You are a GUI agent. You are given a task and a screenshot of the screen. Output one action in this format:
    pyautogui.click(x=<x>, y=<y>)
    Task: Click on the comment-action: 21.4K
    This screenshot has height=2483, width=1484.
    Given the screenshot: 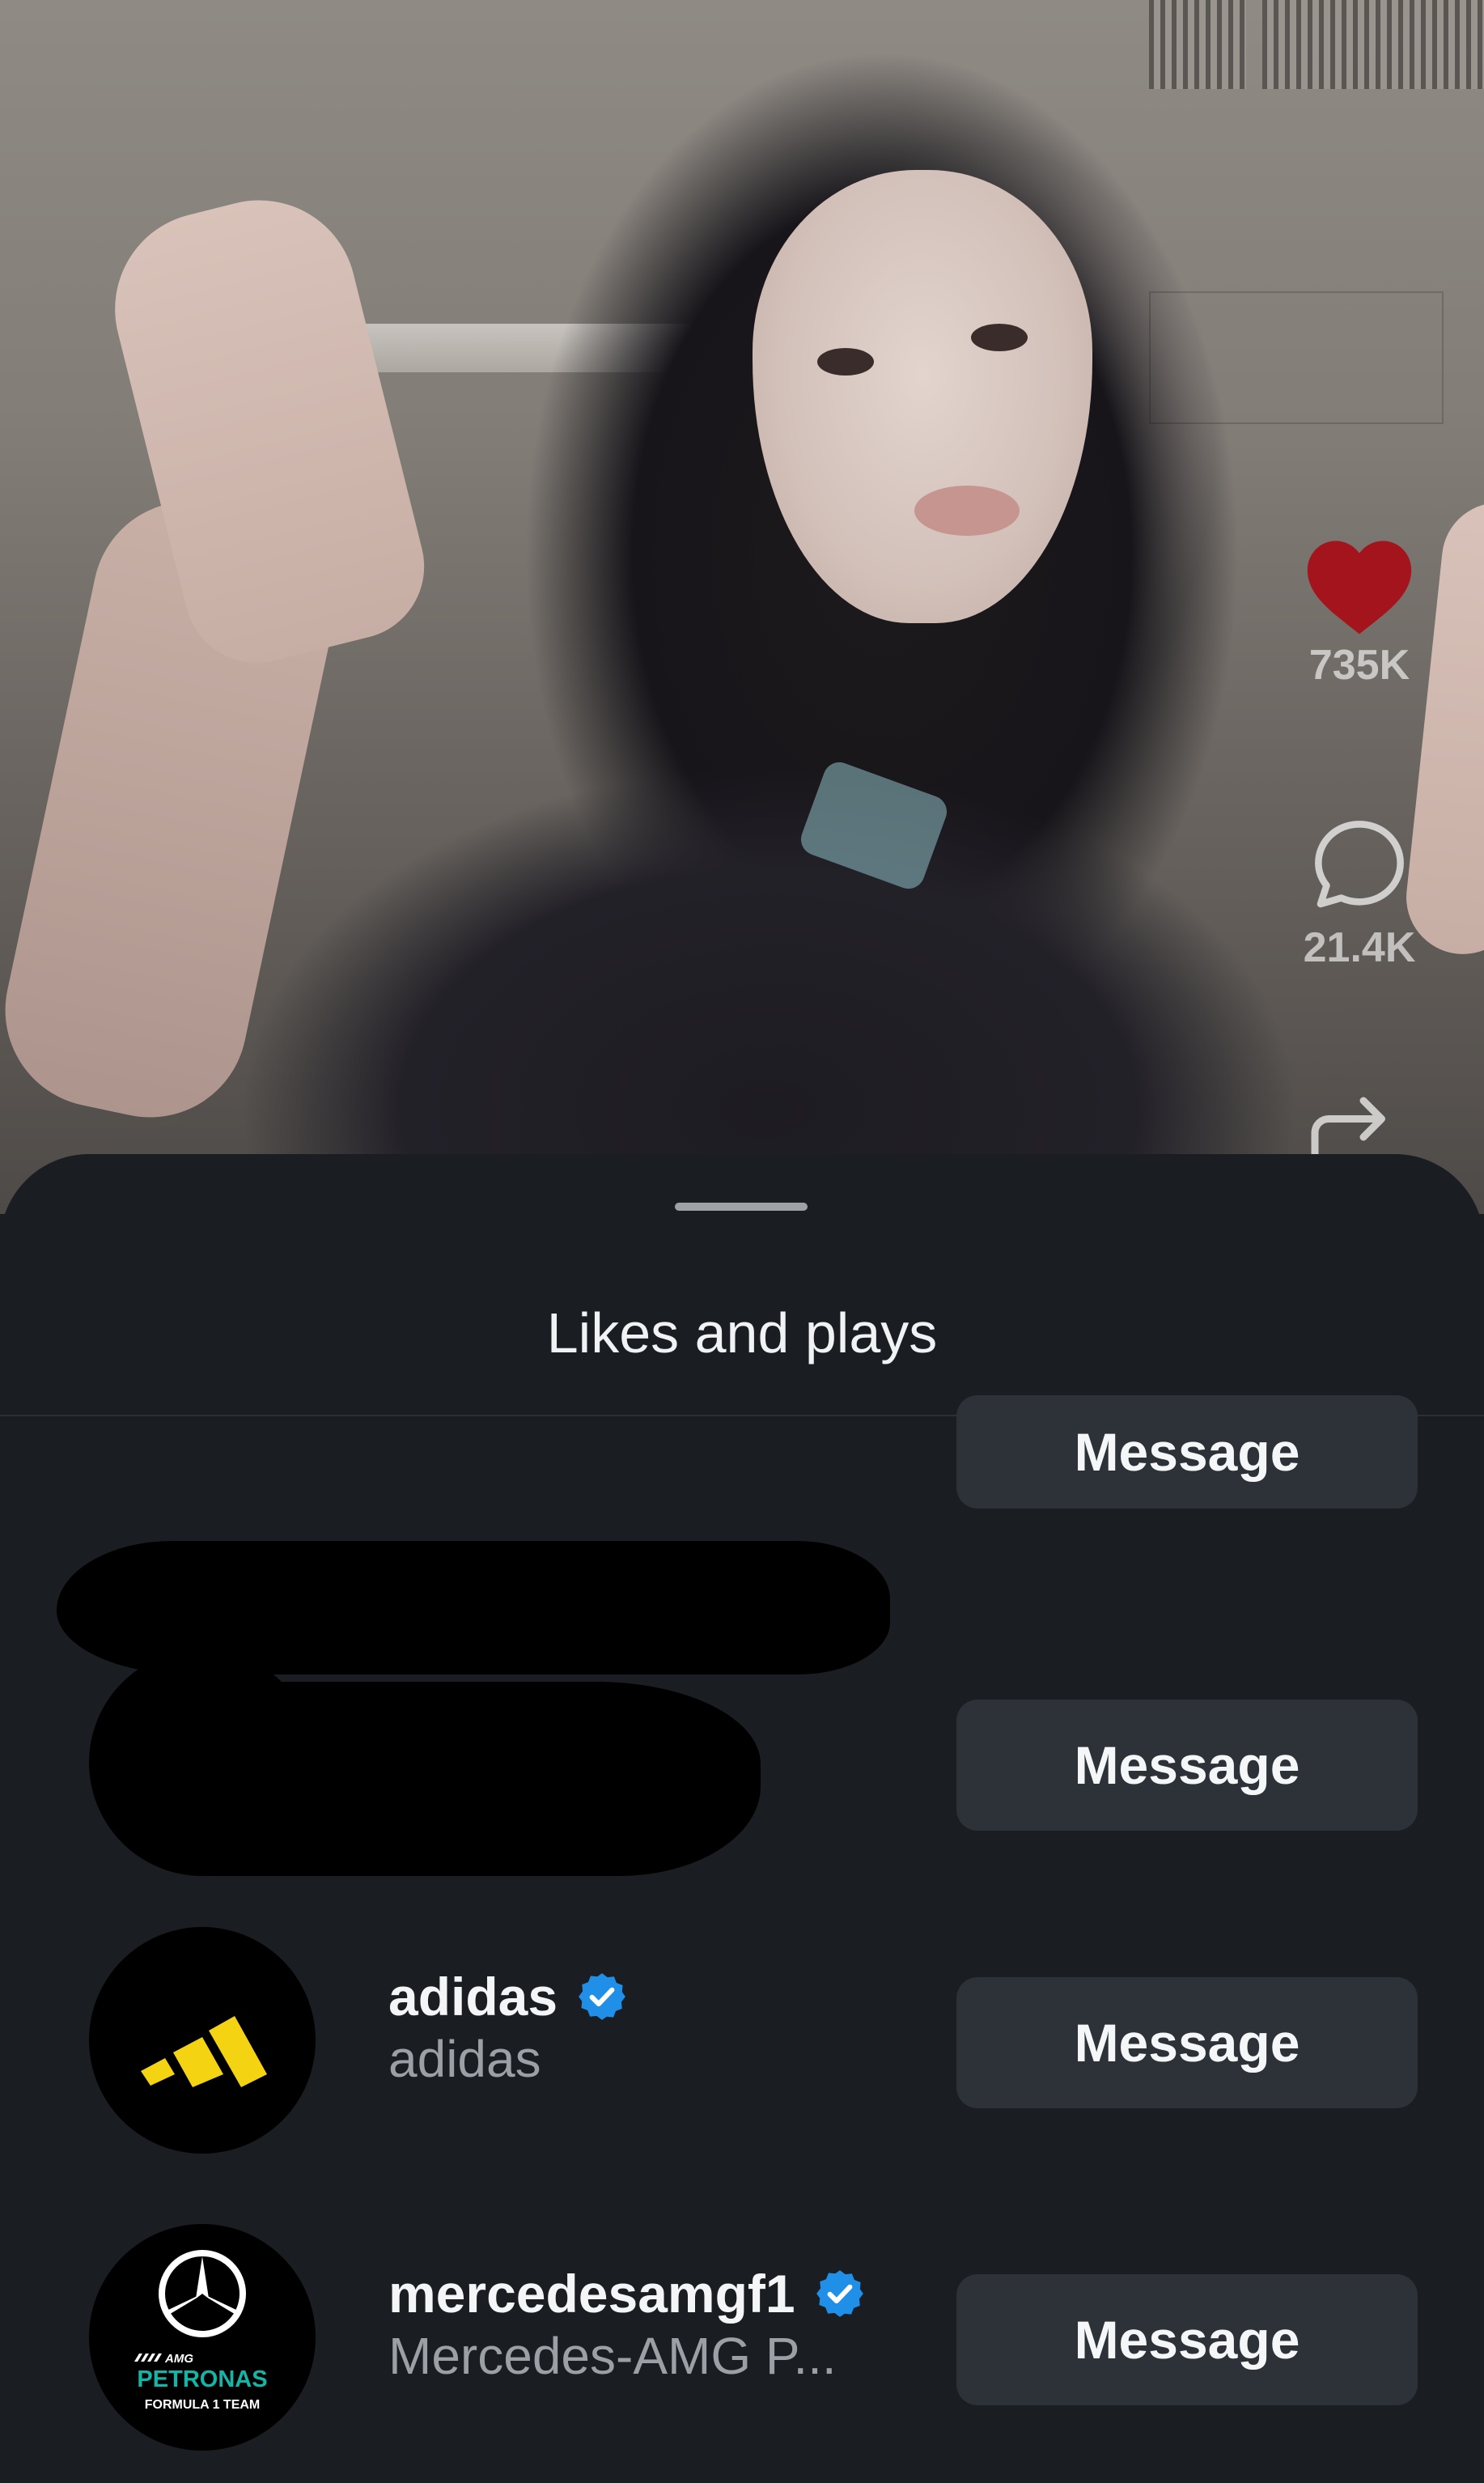 What is the action you would take?
    pyautogui.click(x=1360, y=892)
    